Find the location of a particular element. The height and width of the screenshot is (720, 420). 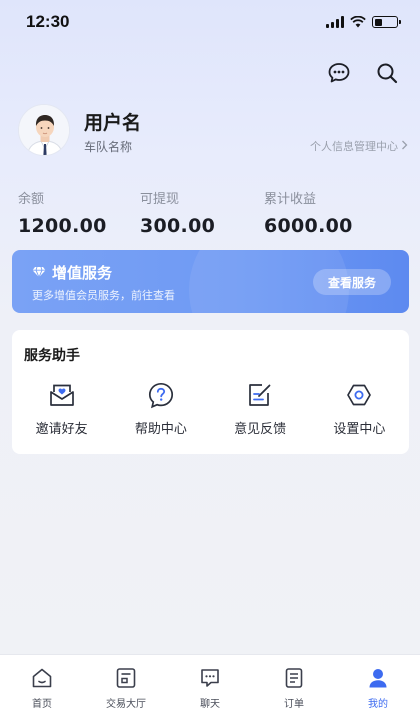

status-icons is located at coordinates (363, 22).